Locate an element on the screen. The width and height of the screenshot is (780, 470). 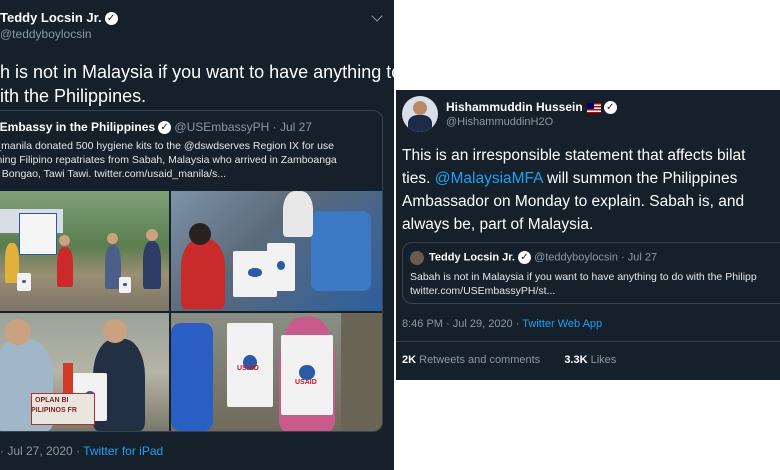
chevron-down-icon is located at coordinates (377, 16).